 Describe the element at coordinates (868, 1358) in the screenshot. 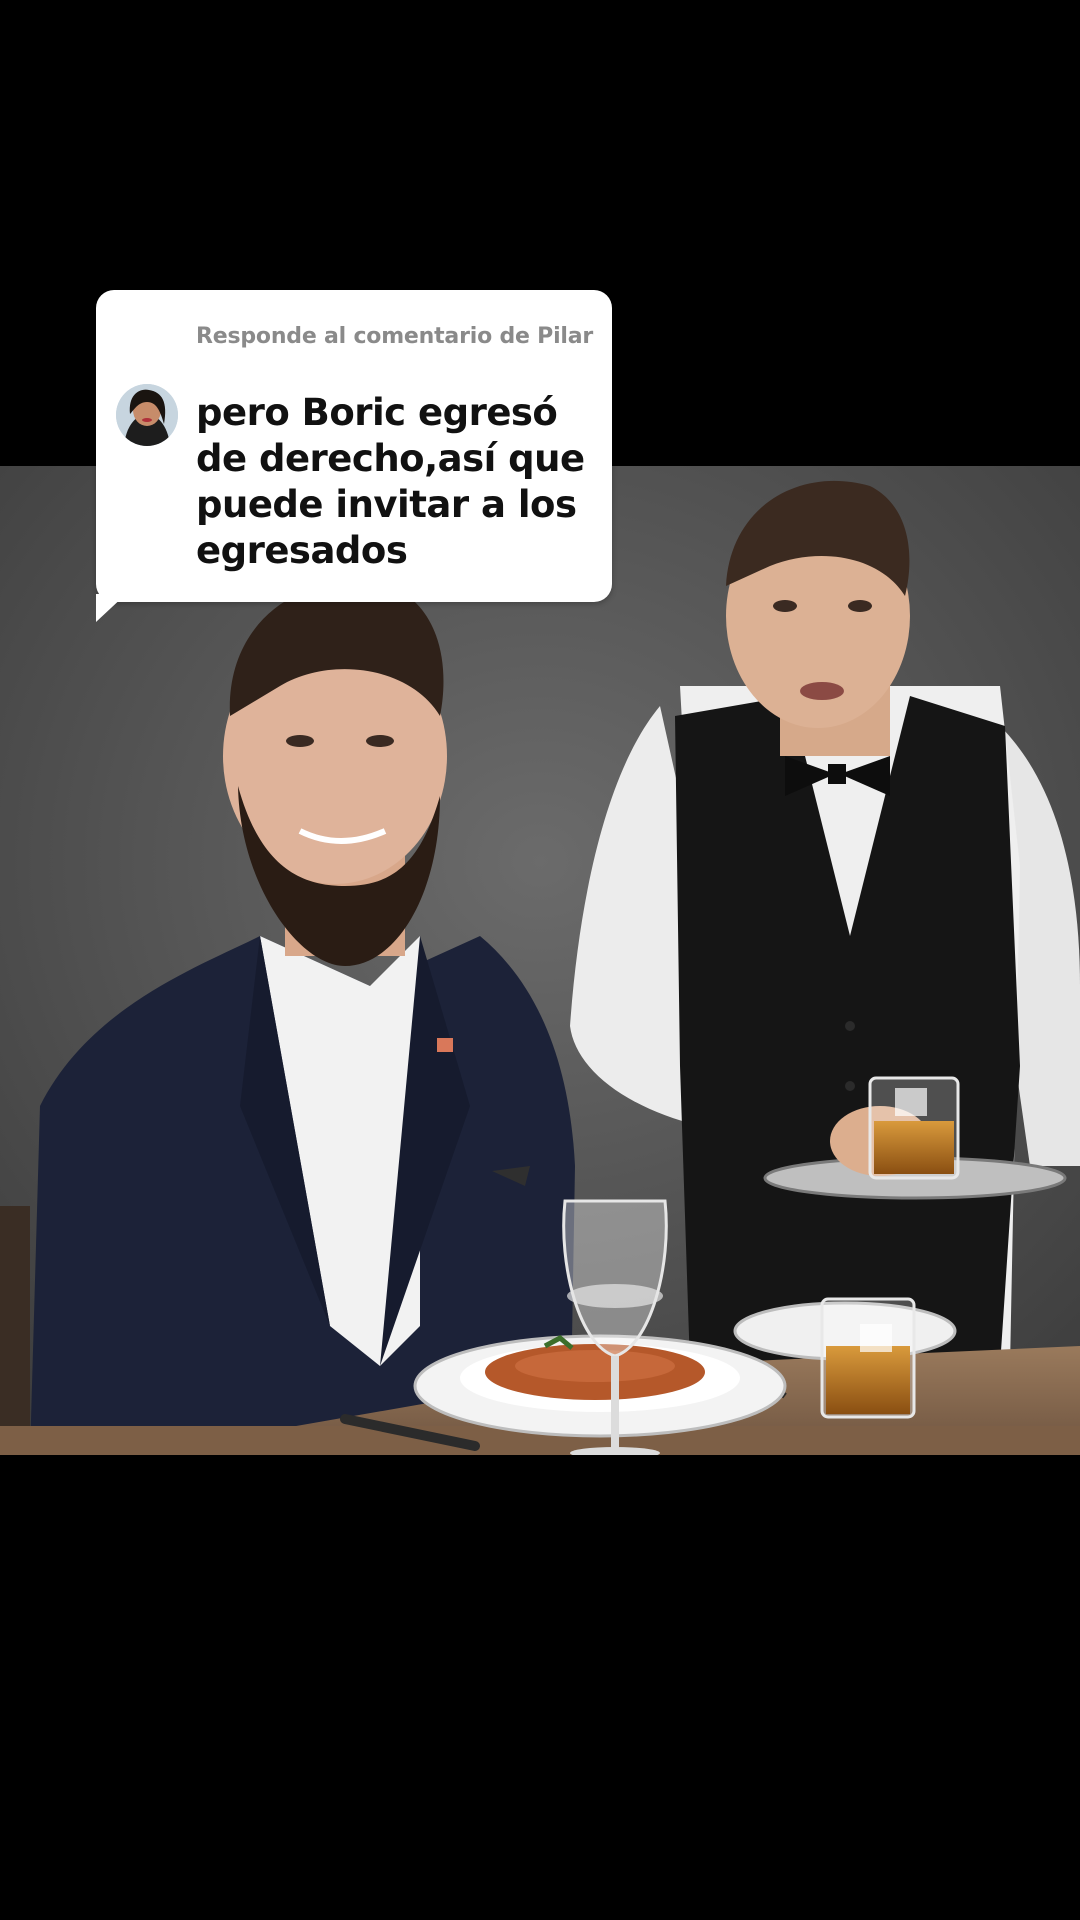

I see `whisky-glass` at that location.